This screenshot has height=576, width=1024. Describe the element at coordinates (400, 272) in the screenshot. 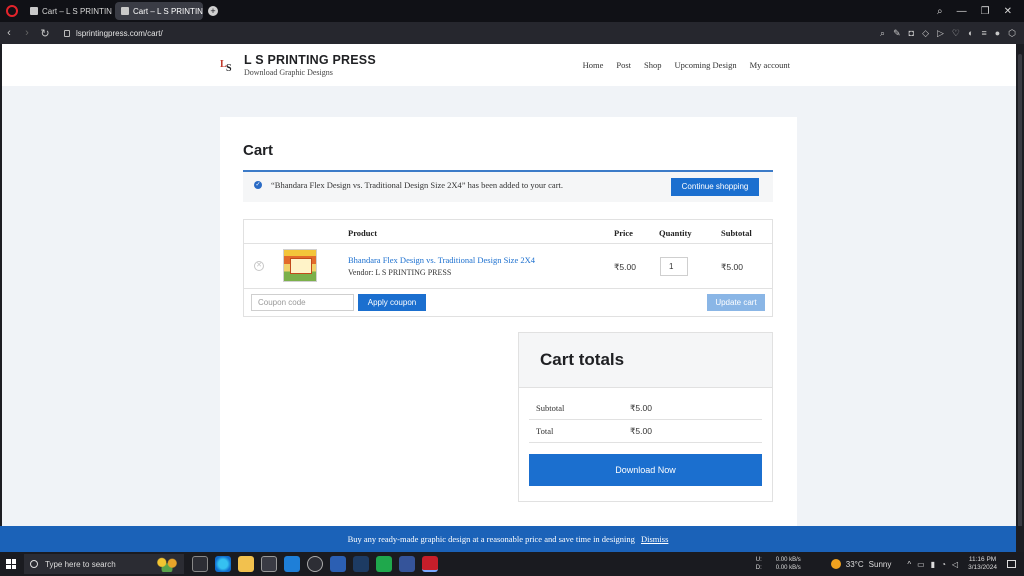

I see `product-vendor: Vendor: L S PRINTING PRESS` at that location.